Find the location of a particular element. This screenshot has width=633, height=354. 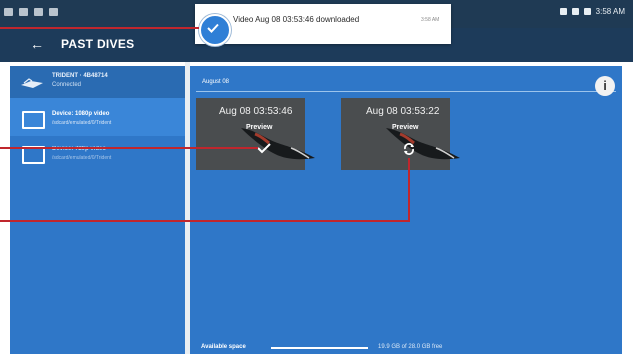

back-arrow-icon: ← is located at coordinates (37, 44).